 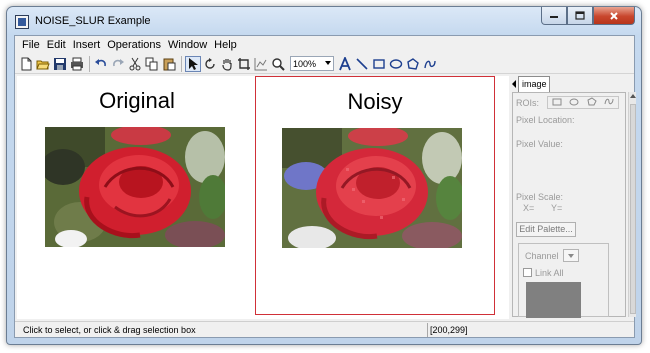 I want to click on zoom-tool-button, so click(x=278, y=64).